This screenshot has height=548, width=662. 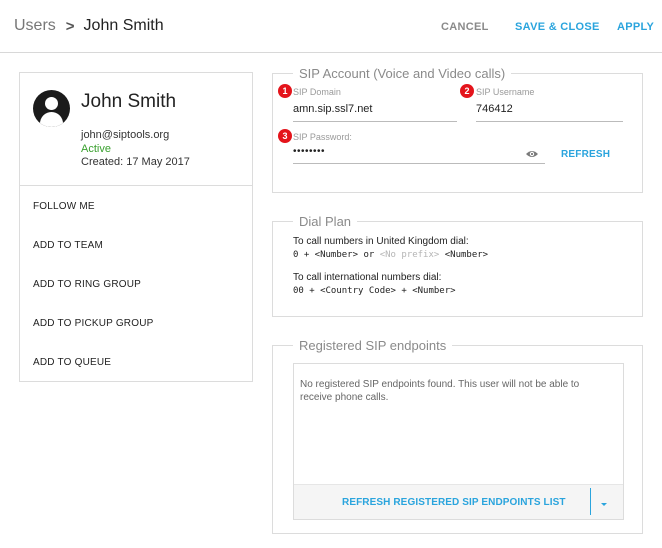 What do you see at coordinates (549, 121) in the screenshot?
I see `sip-username-underline` at bounding box center [549, 121].